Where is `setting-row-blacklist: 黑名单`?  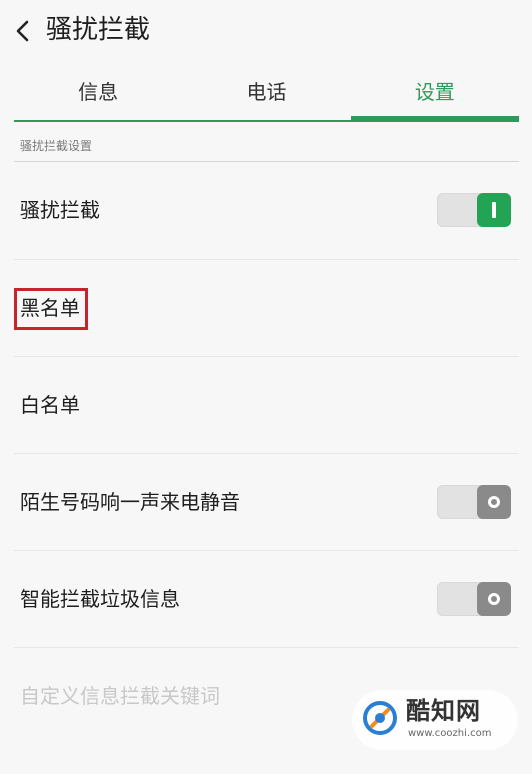
setting-row-blacklist: 黑名单 is located at coordinates (266, 308).